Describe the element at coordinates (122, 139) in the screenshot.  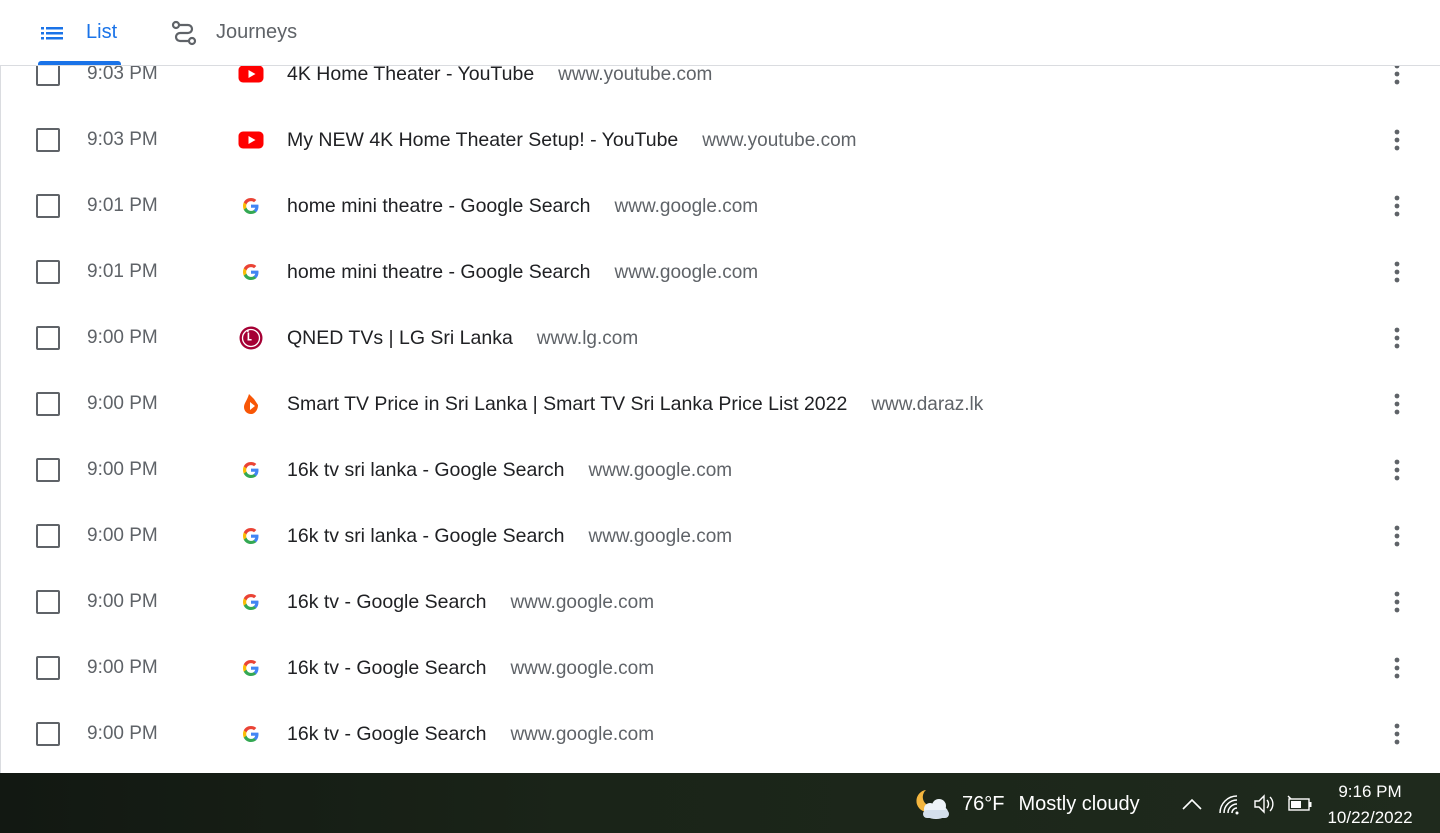
I see `entry-time: 9:03 PM` at that location.